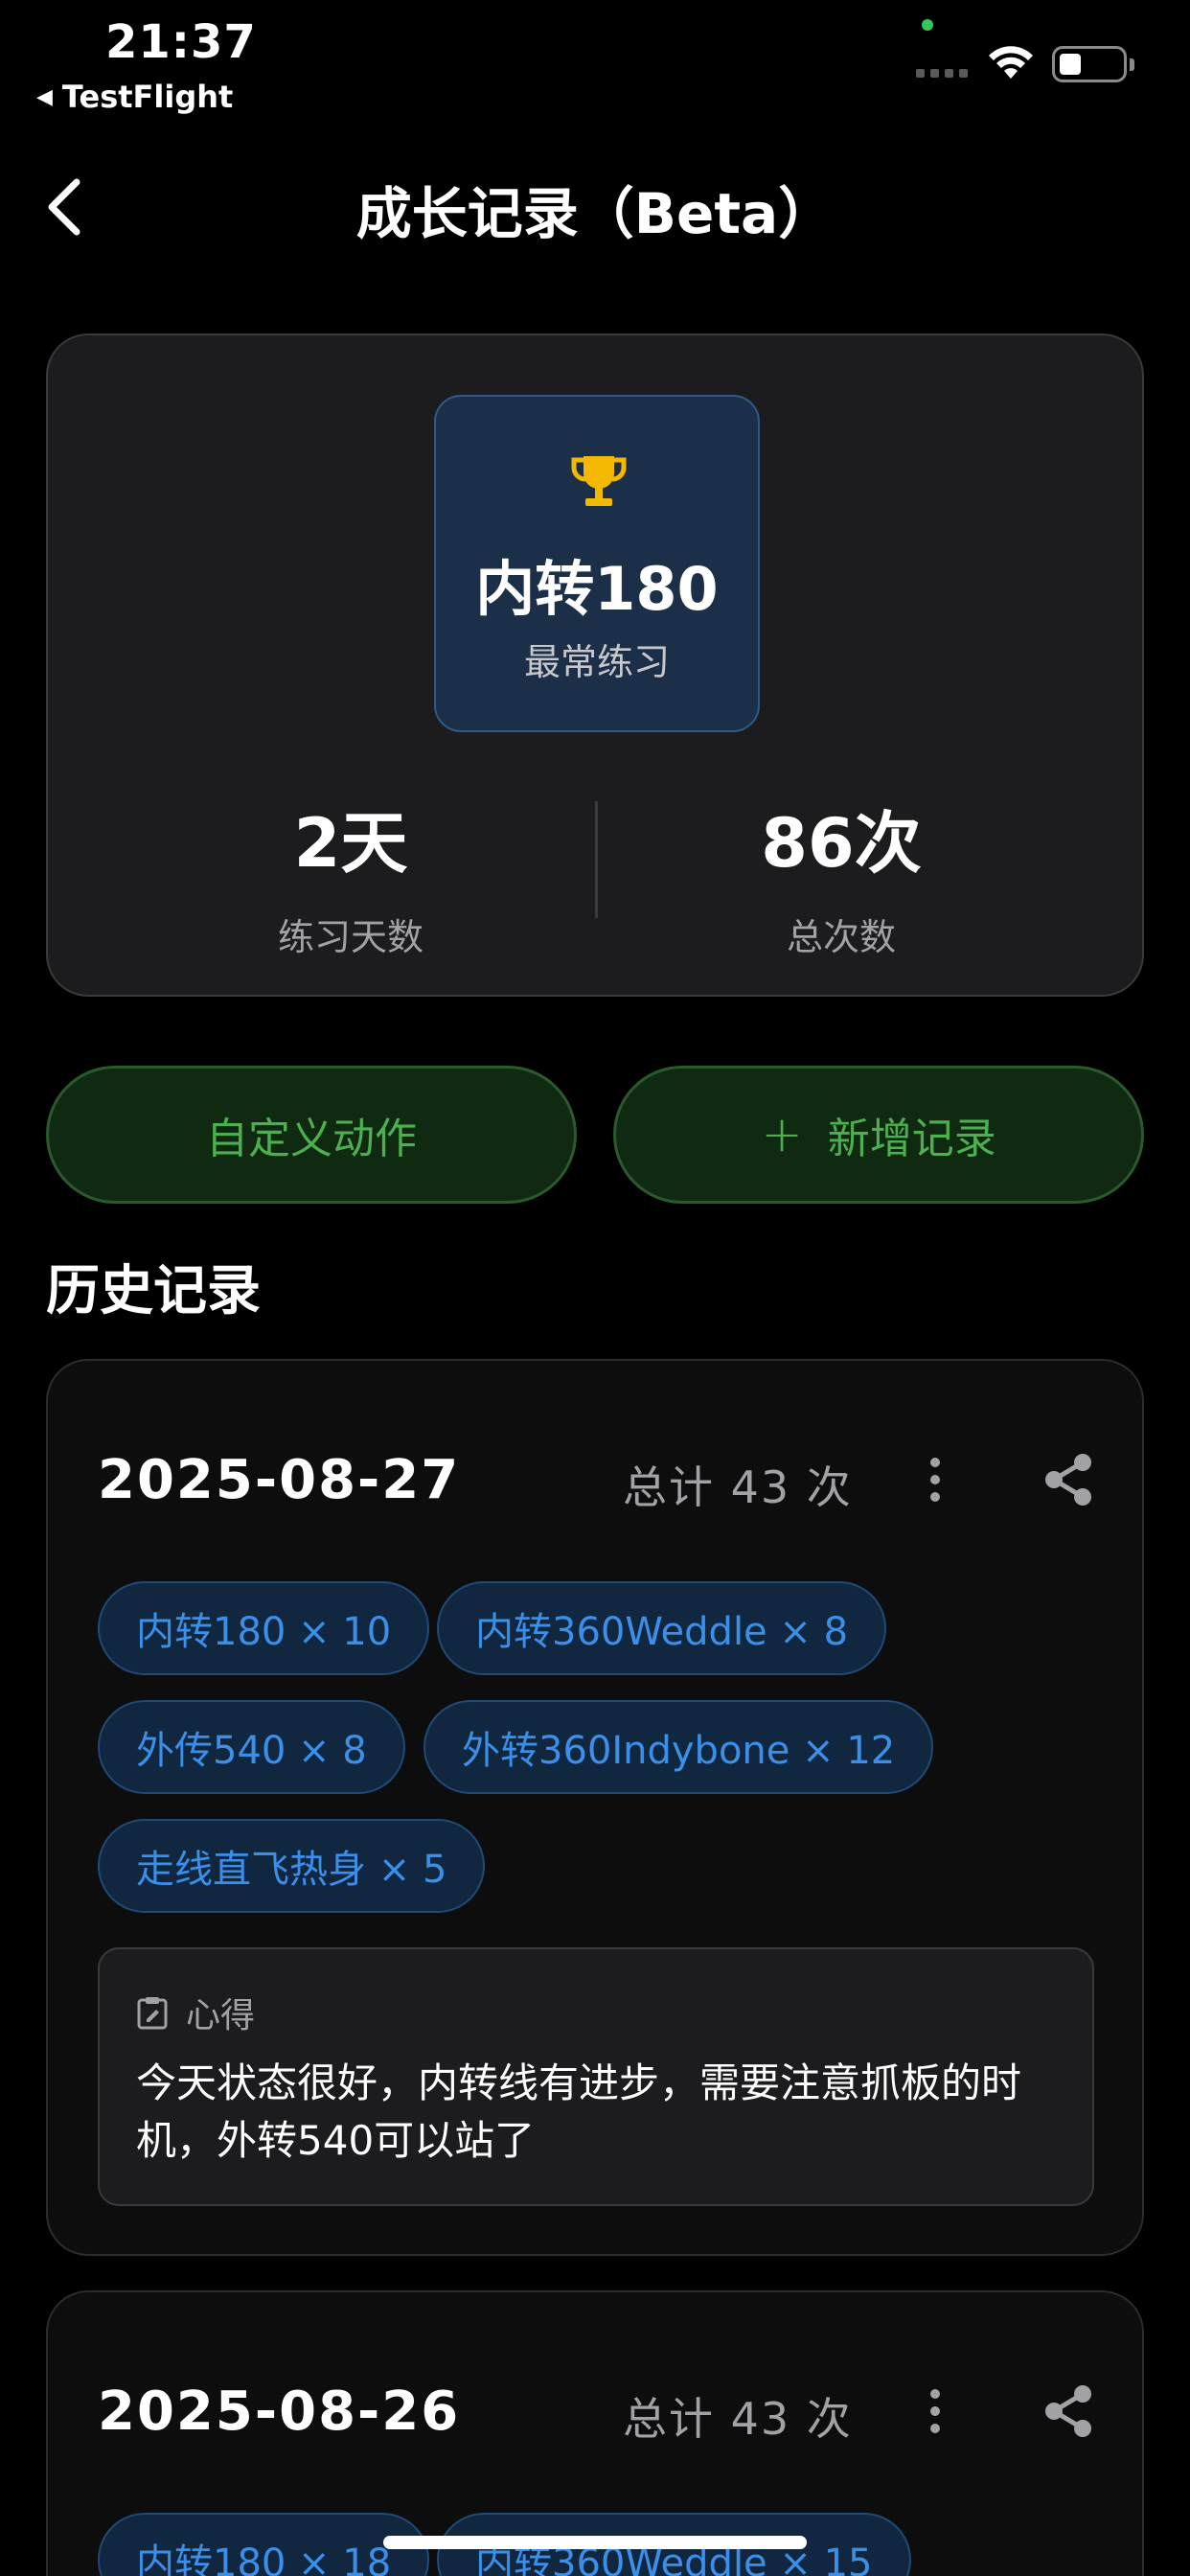  I want to click on plus-icon: +, so click(782, 1134).